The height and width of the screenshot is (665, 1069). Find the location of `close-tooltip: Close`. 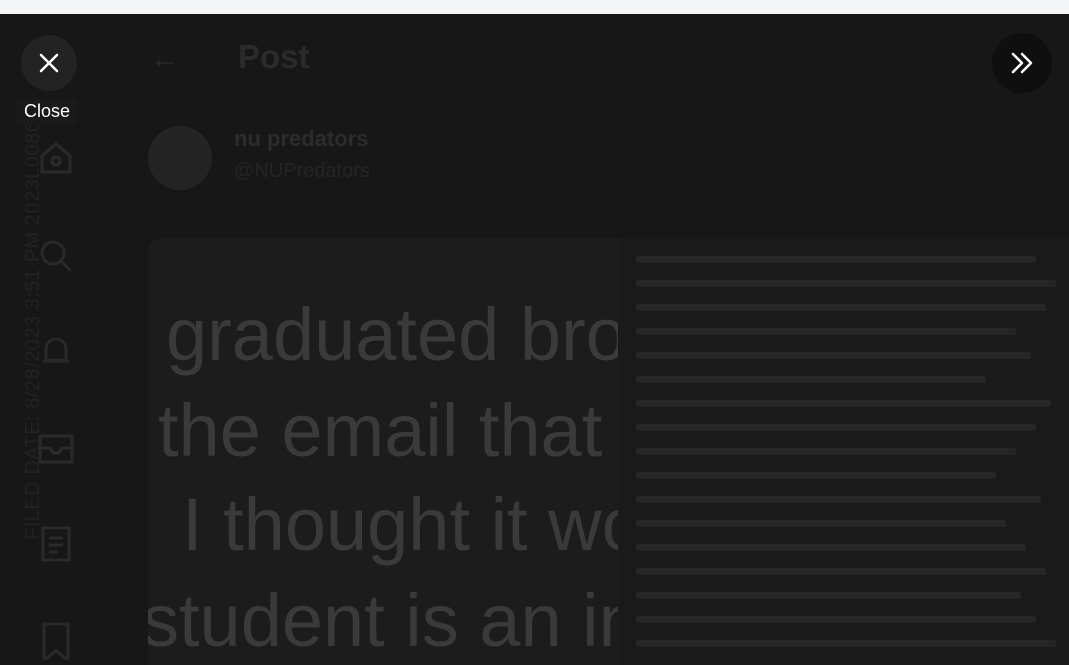

close-tooltip: Close is located at coordinates (47, 111).